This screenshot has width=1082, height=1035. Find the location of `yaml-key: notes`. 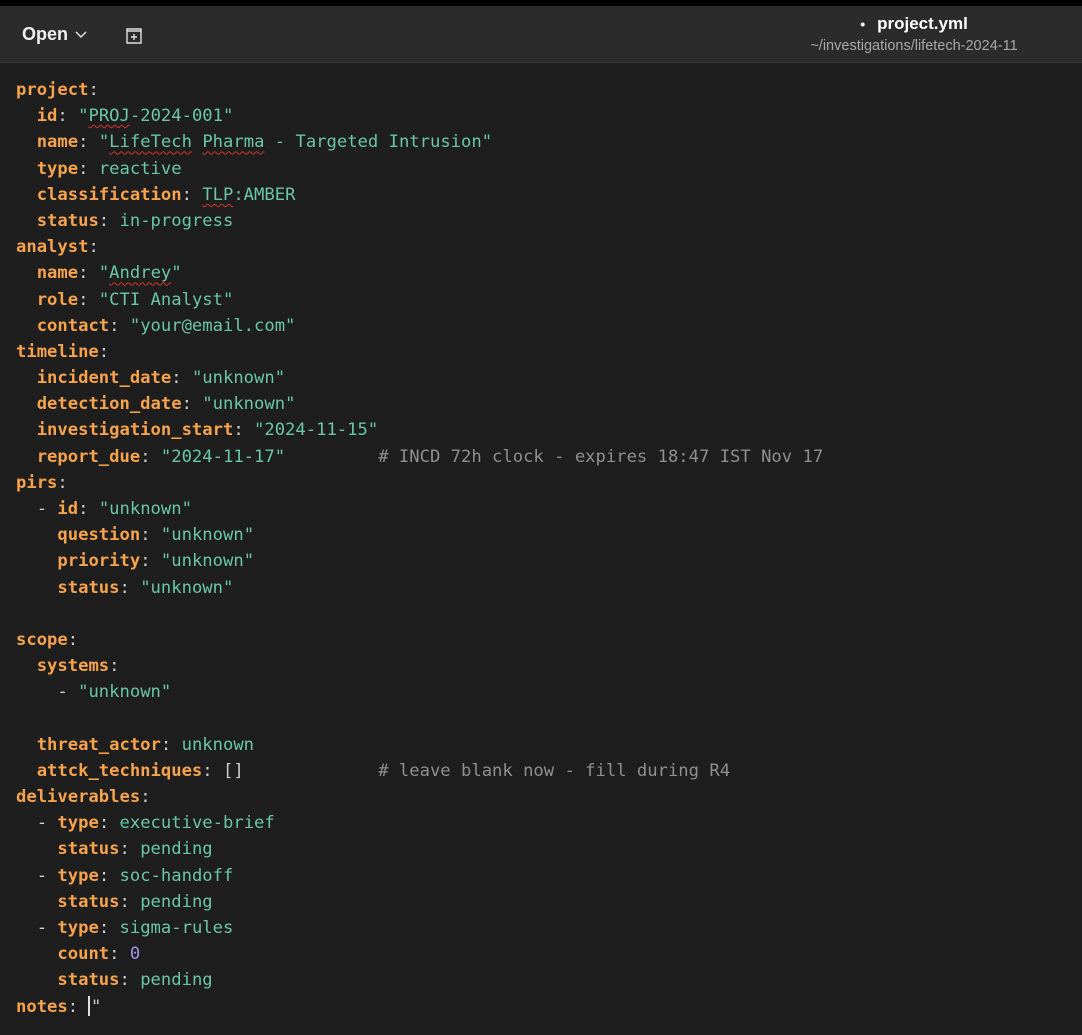

yaml-key: notes is located at coordinates (42, 1006).